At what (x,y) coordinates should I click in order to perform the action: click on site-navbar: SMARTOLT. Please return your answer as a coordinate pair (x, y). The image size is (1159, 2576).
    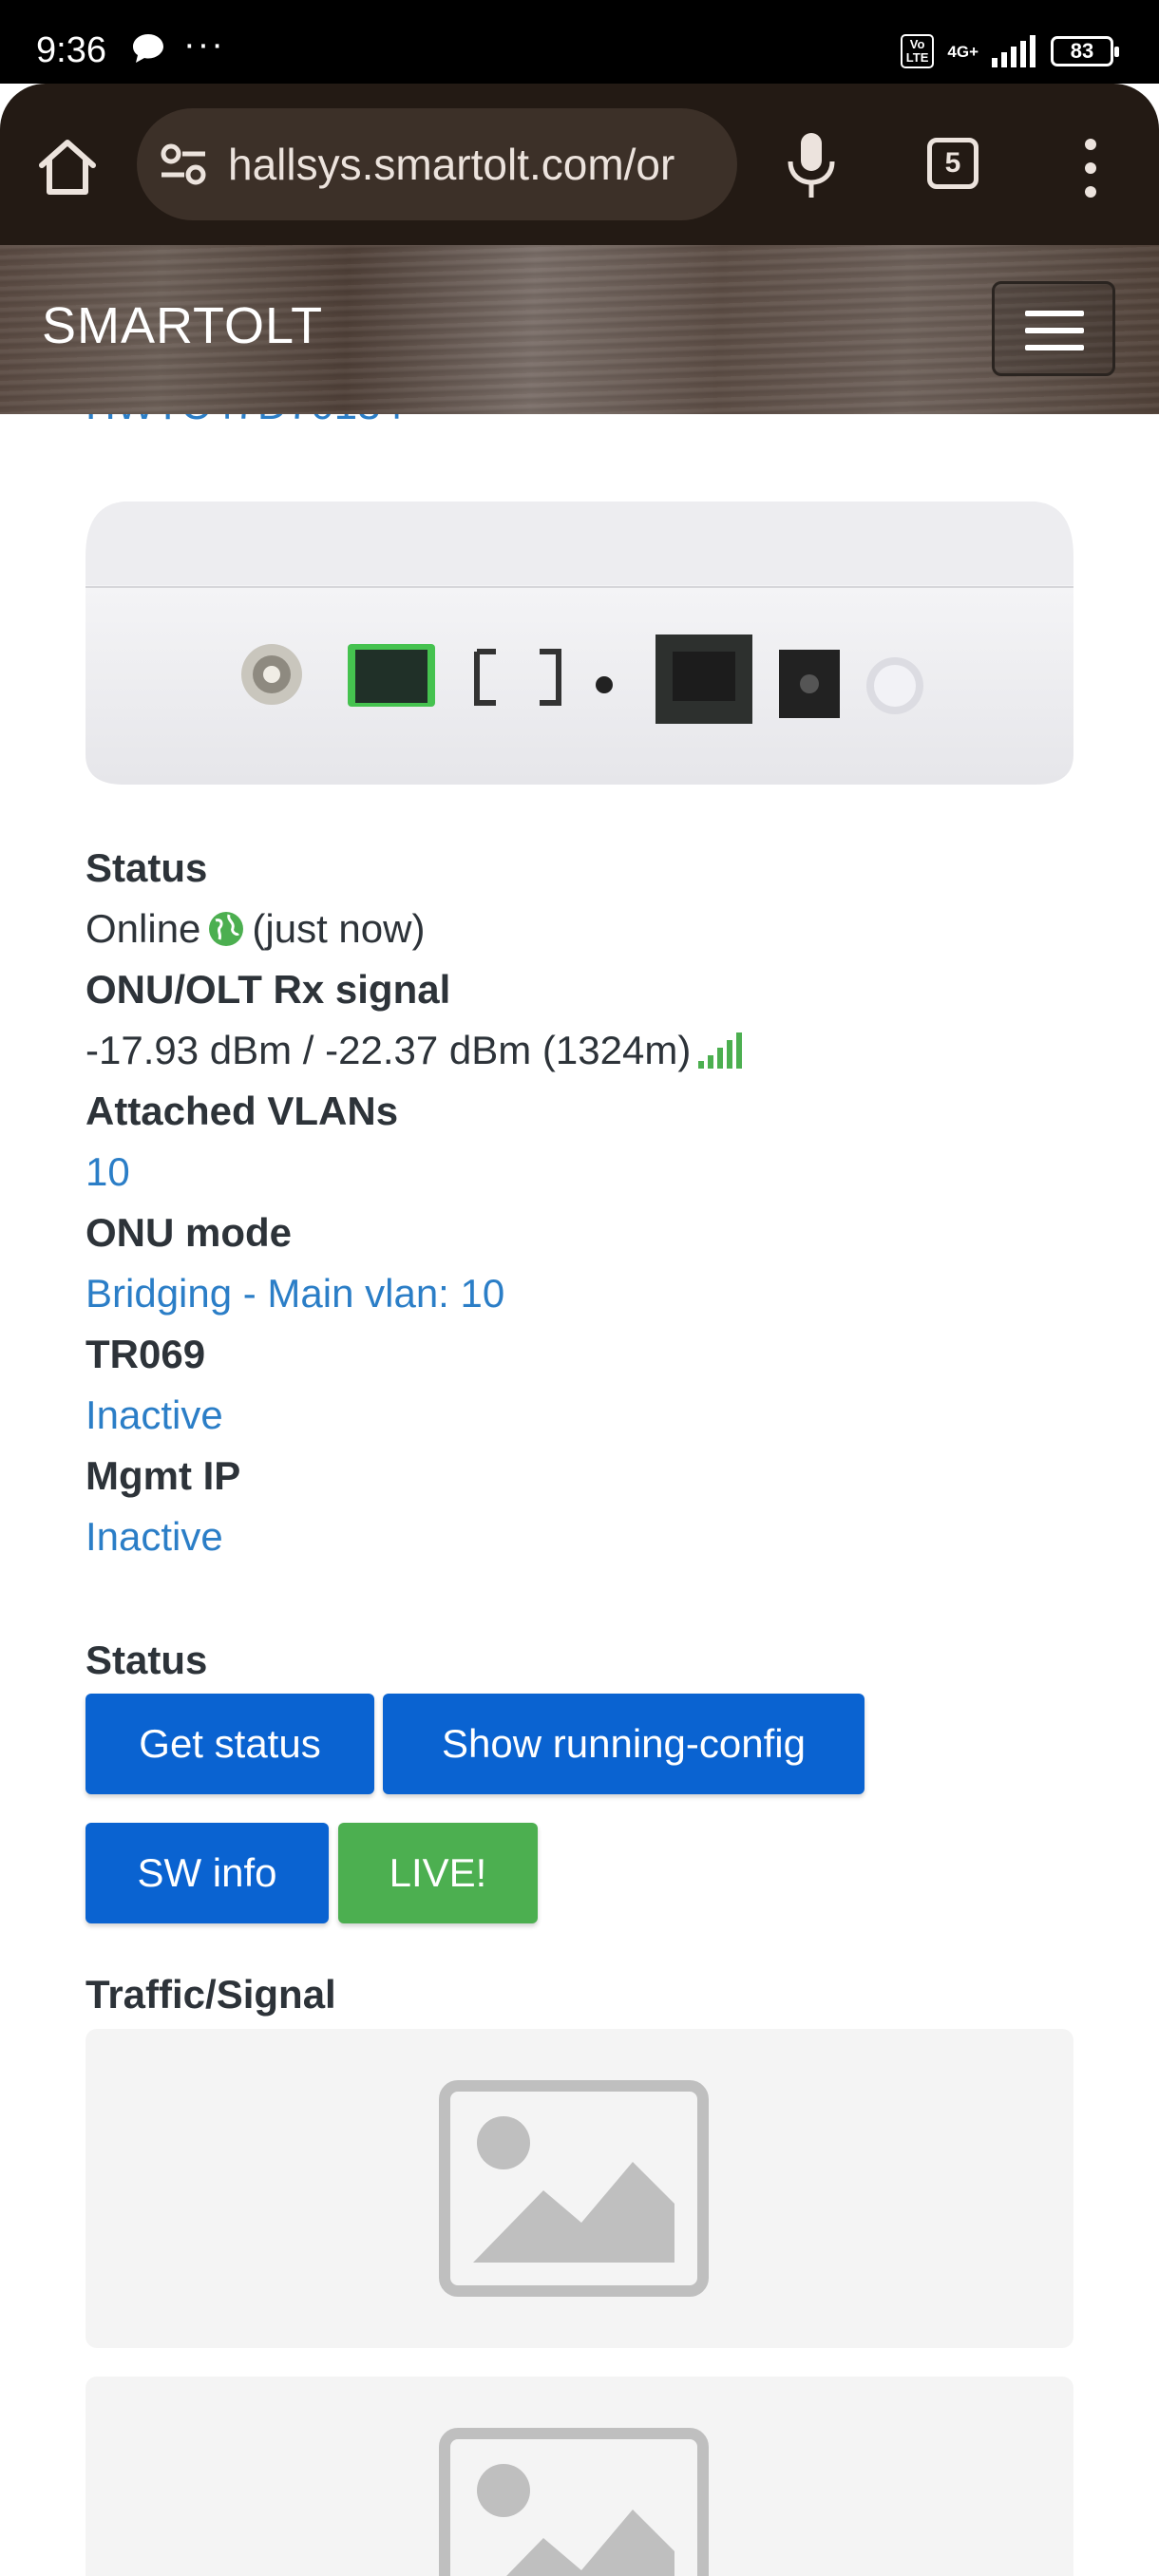
    Looking at the image, I should click on (579, 329).